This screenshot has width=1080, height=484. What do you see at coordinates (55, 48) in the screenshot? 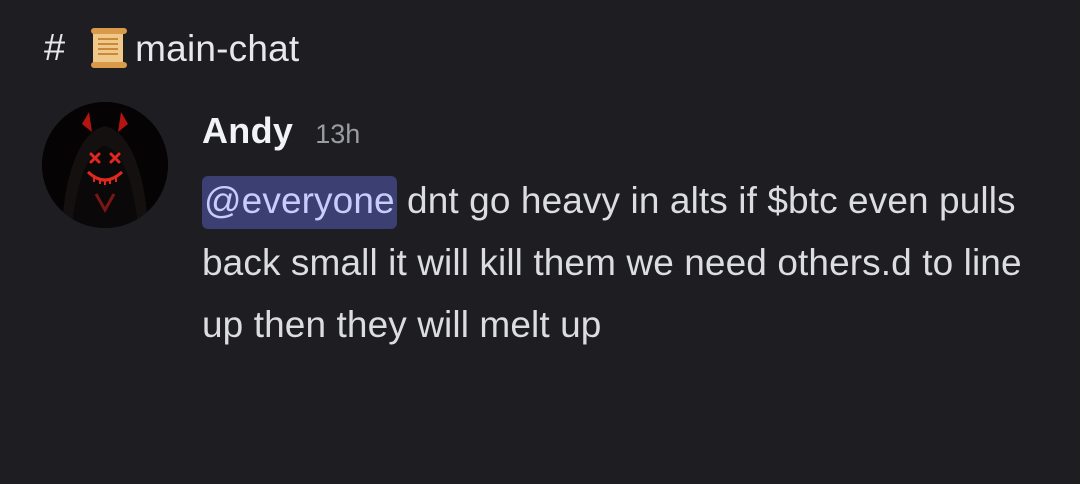
I see `hash-icon: #` at bounding box center [55, 48].